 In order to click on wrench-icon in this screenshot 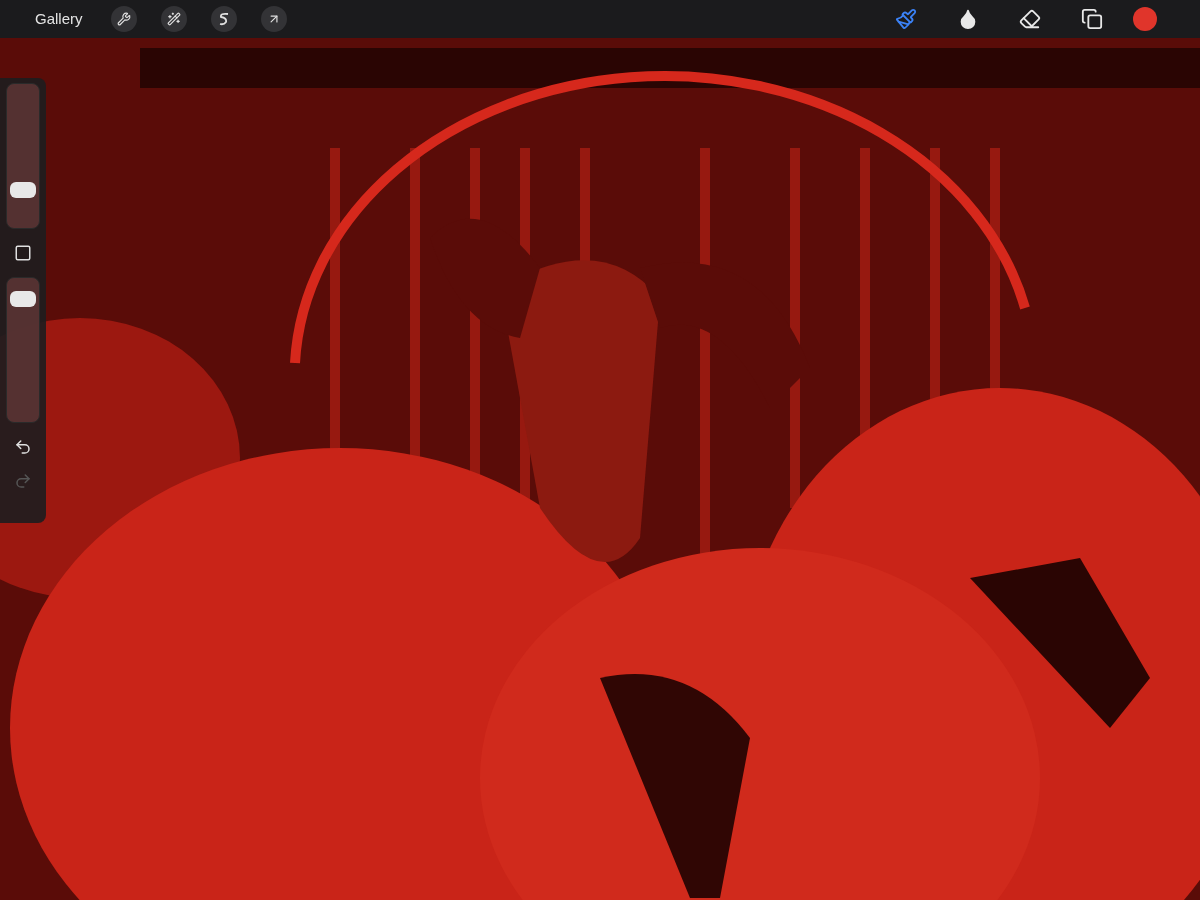, I will do `click(123, 19)`.